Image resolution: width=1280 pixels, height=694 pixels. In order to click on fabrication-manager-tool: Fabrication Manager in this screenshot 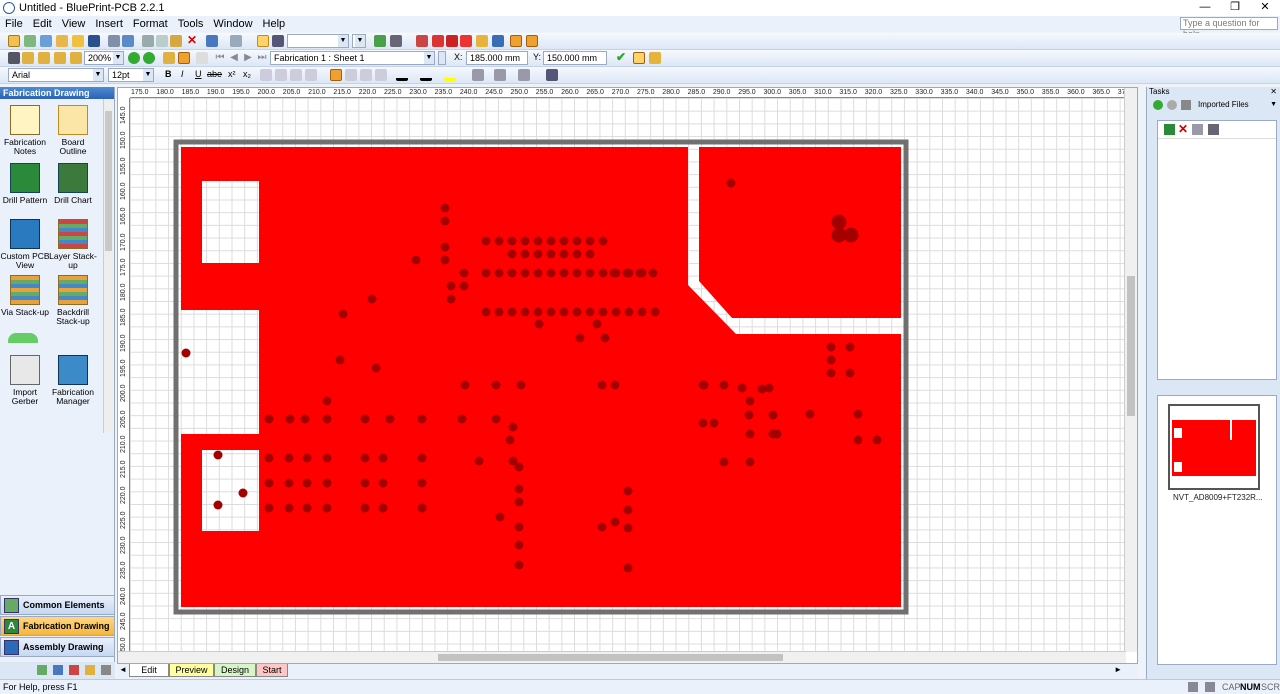, I will do `click(73, 380)`.